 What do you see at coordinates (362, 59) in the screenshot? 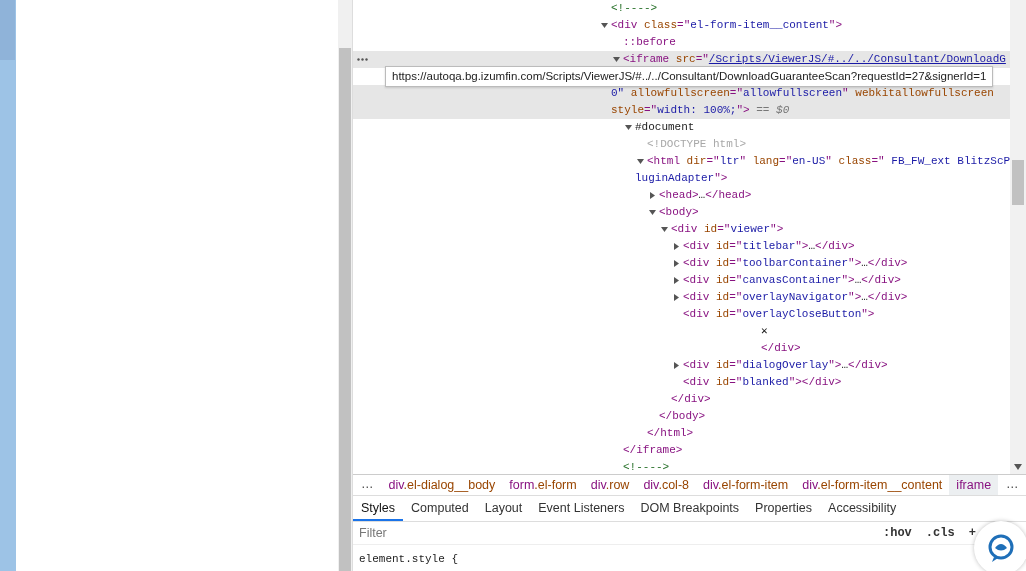
I see `more-icon` at bounding box center [362, 59].